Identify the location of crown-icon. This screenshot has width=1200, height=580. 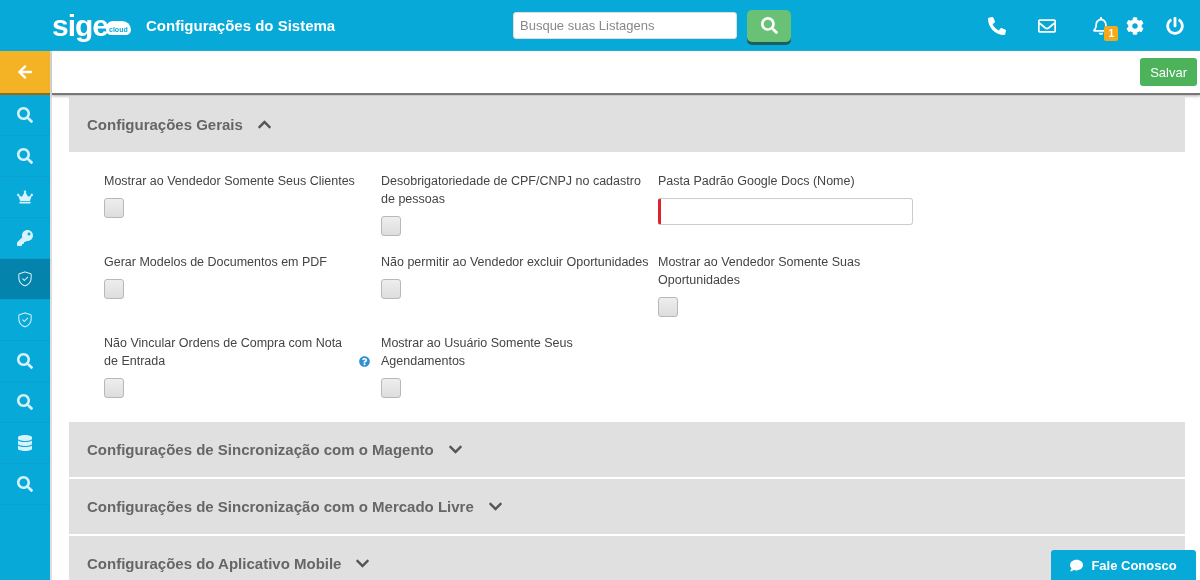
(25, 197).